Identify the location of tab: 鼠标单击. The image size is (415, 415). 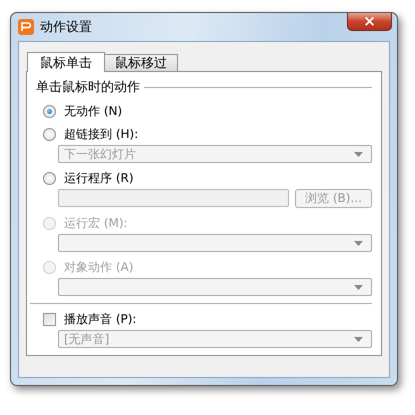
(66, 62).